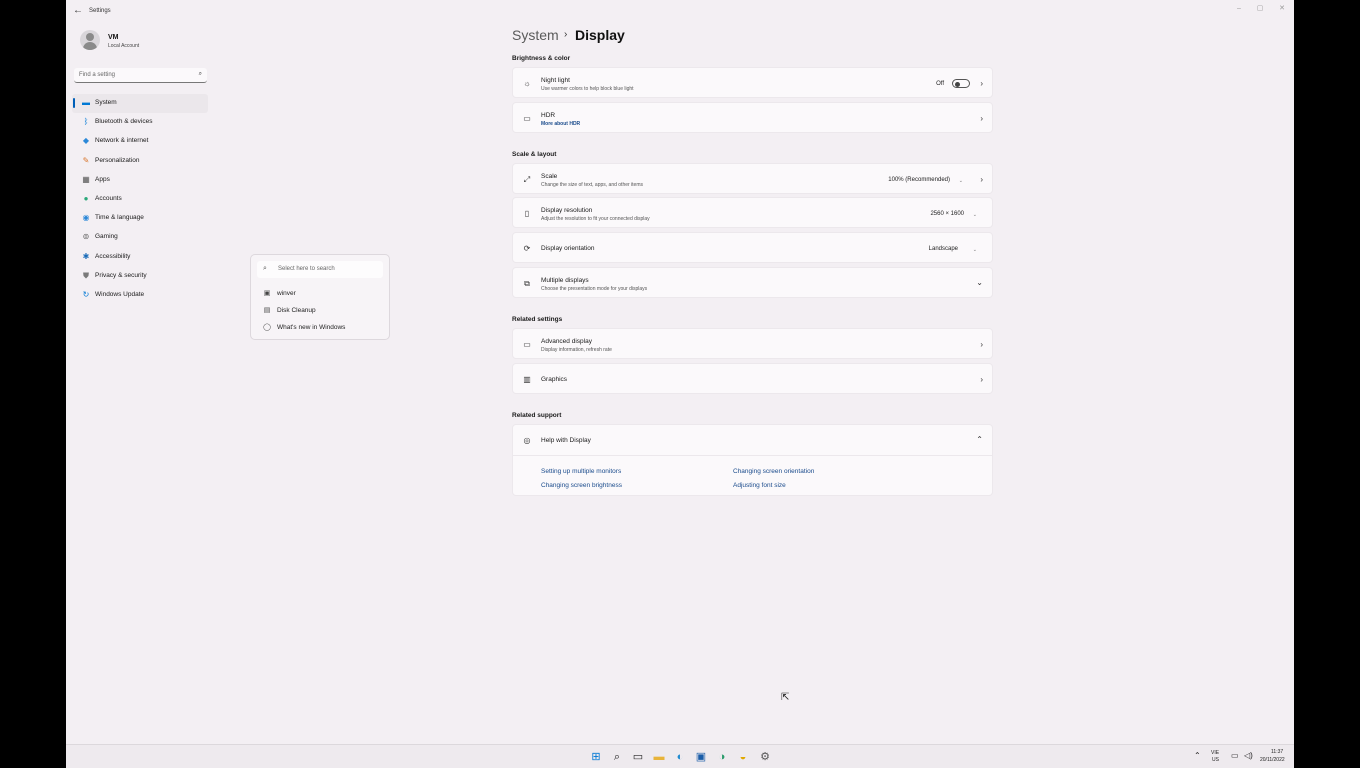 Image resolution: width=1360 pixels, height=768 pixels. Describe the element at coordinates (979, 439) in the screenshot. I see `chevron-up-icon: ⌃` at that location.